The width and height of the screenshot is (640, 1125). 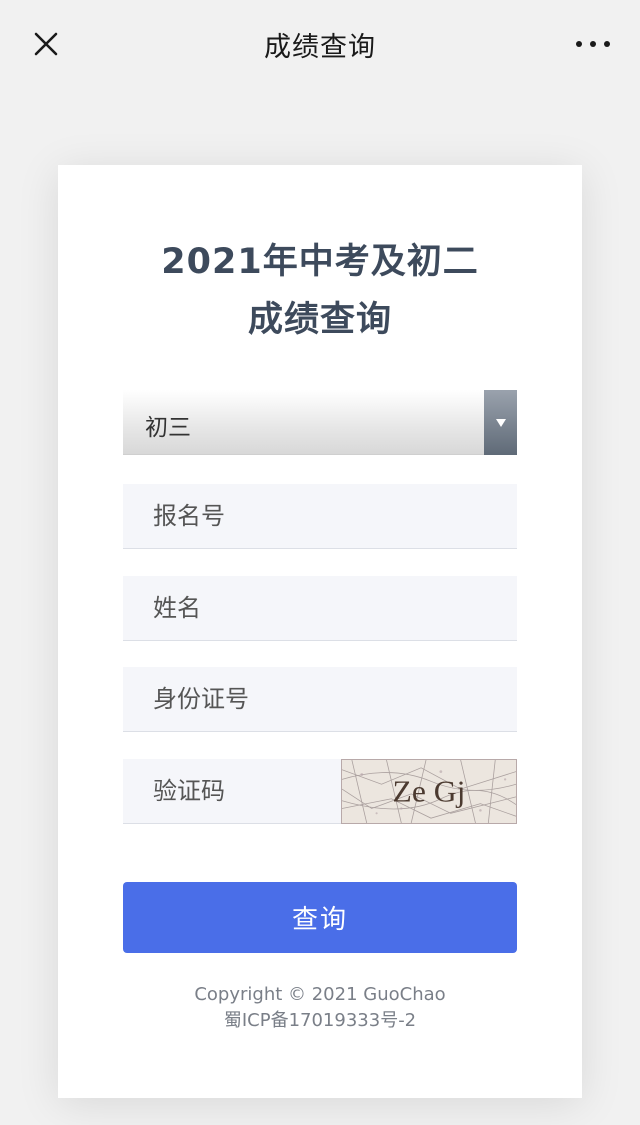 What do you see at coordinates (168, 428) in the screenshot?
I see `grade-select-value: 初三` at bounding box center [168, 428].